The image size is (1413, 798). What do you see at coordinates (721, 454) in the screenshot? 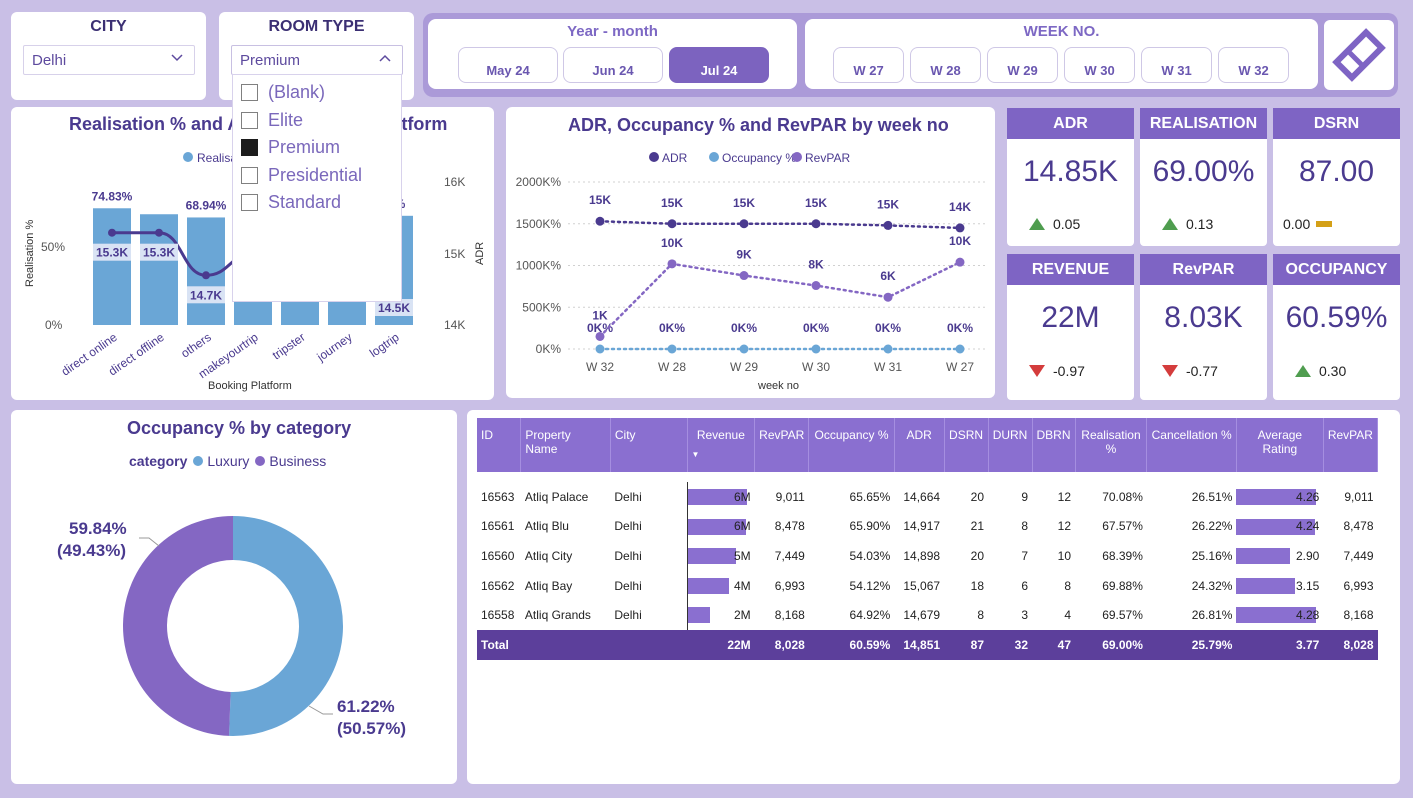
I see `sort-desc-icon: ▼` at bounding box center [721, 454].